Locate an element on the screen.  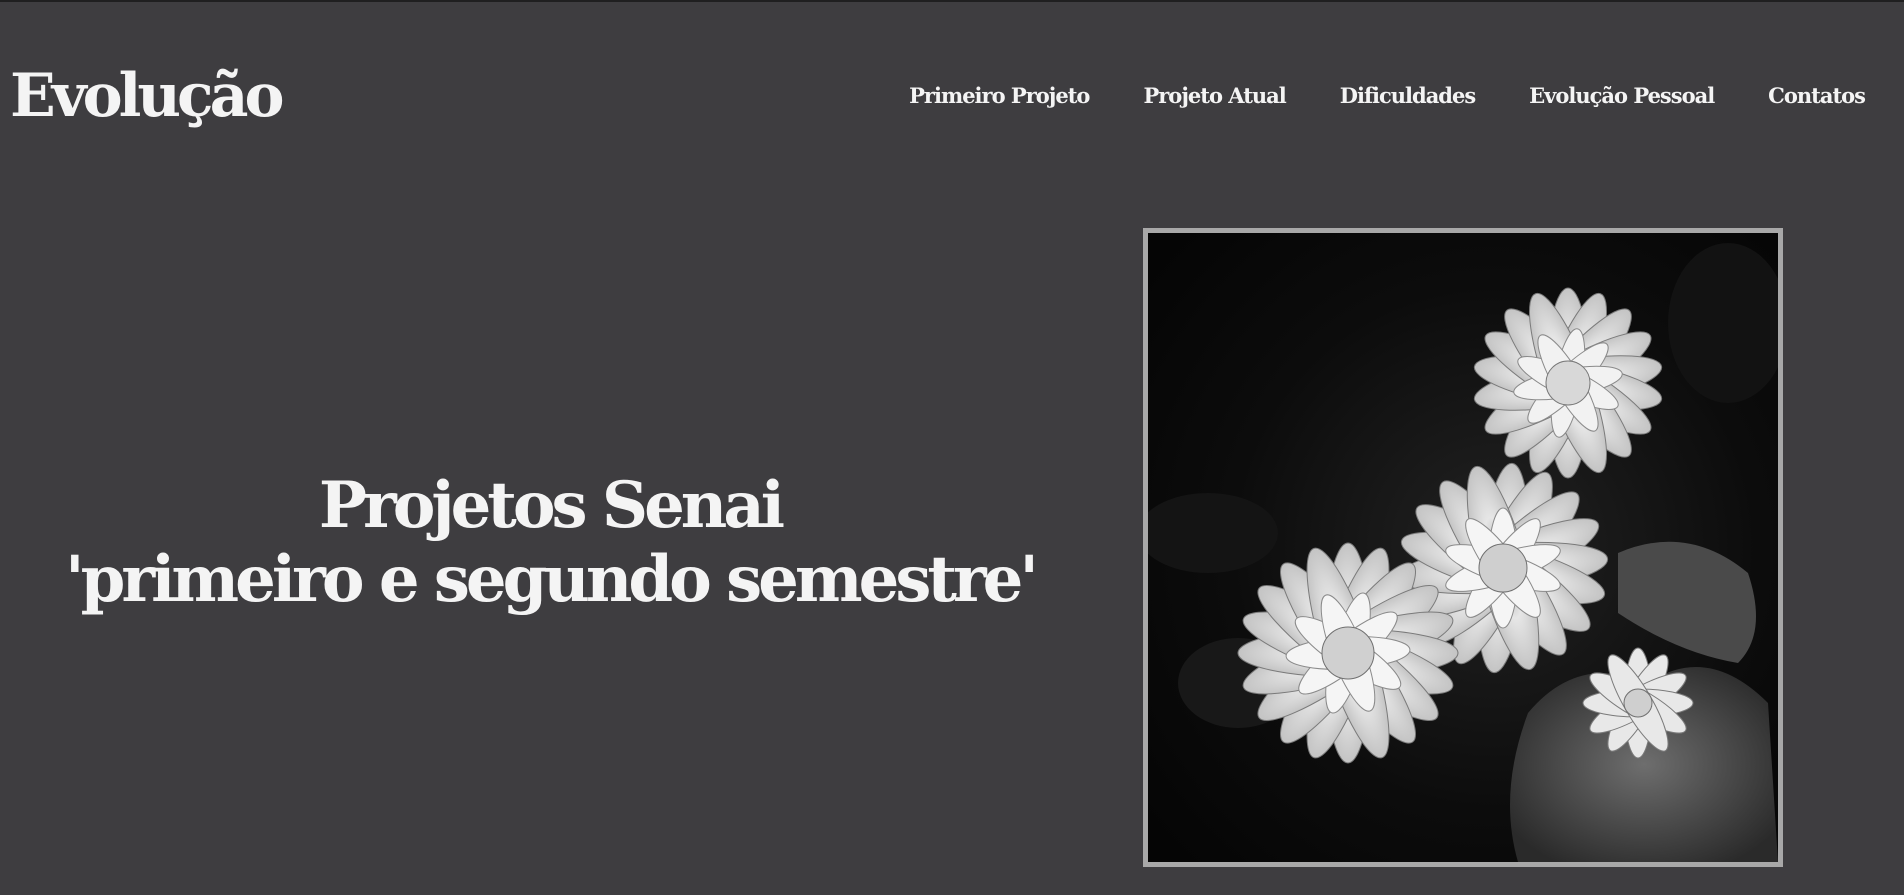
nav-link-dificuldades: Dificuldades is located at coordinates (1408, 96).